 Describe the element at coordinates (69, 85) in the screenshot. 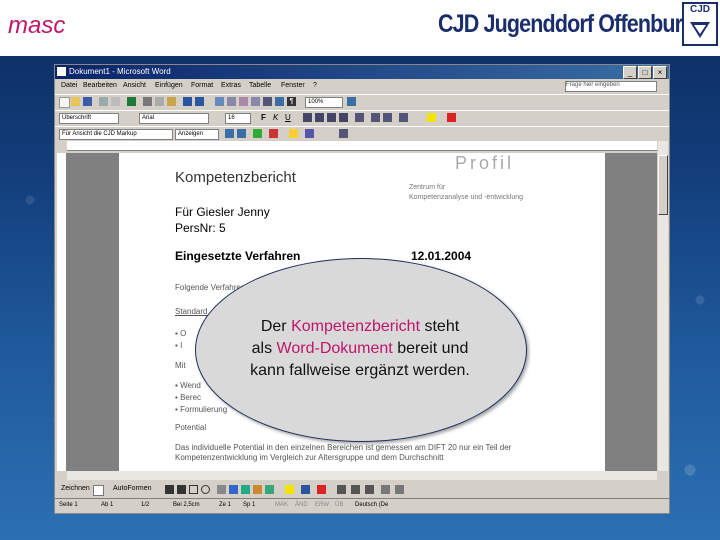

I see `menu-datei: Datei` at that location.